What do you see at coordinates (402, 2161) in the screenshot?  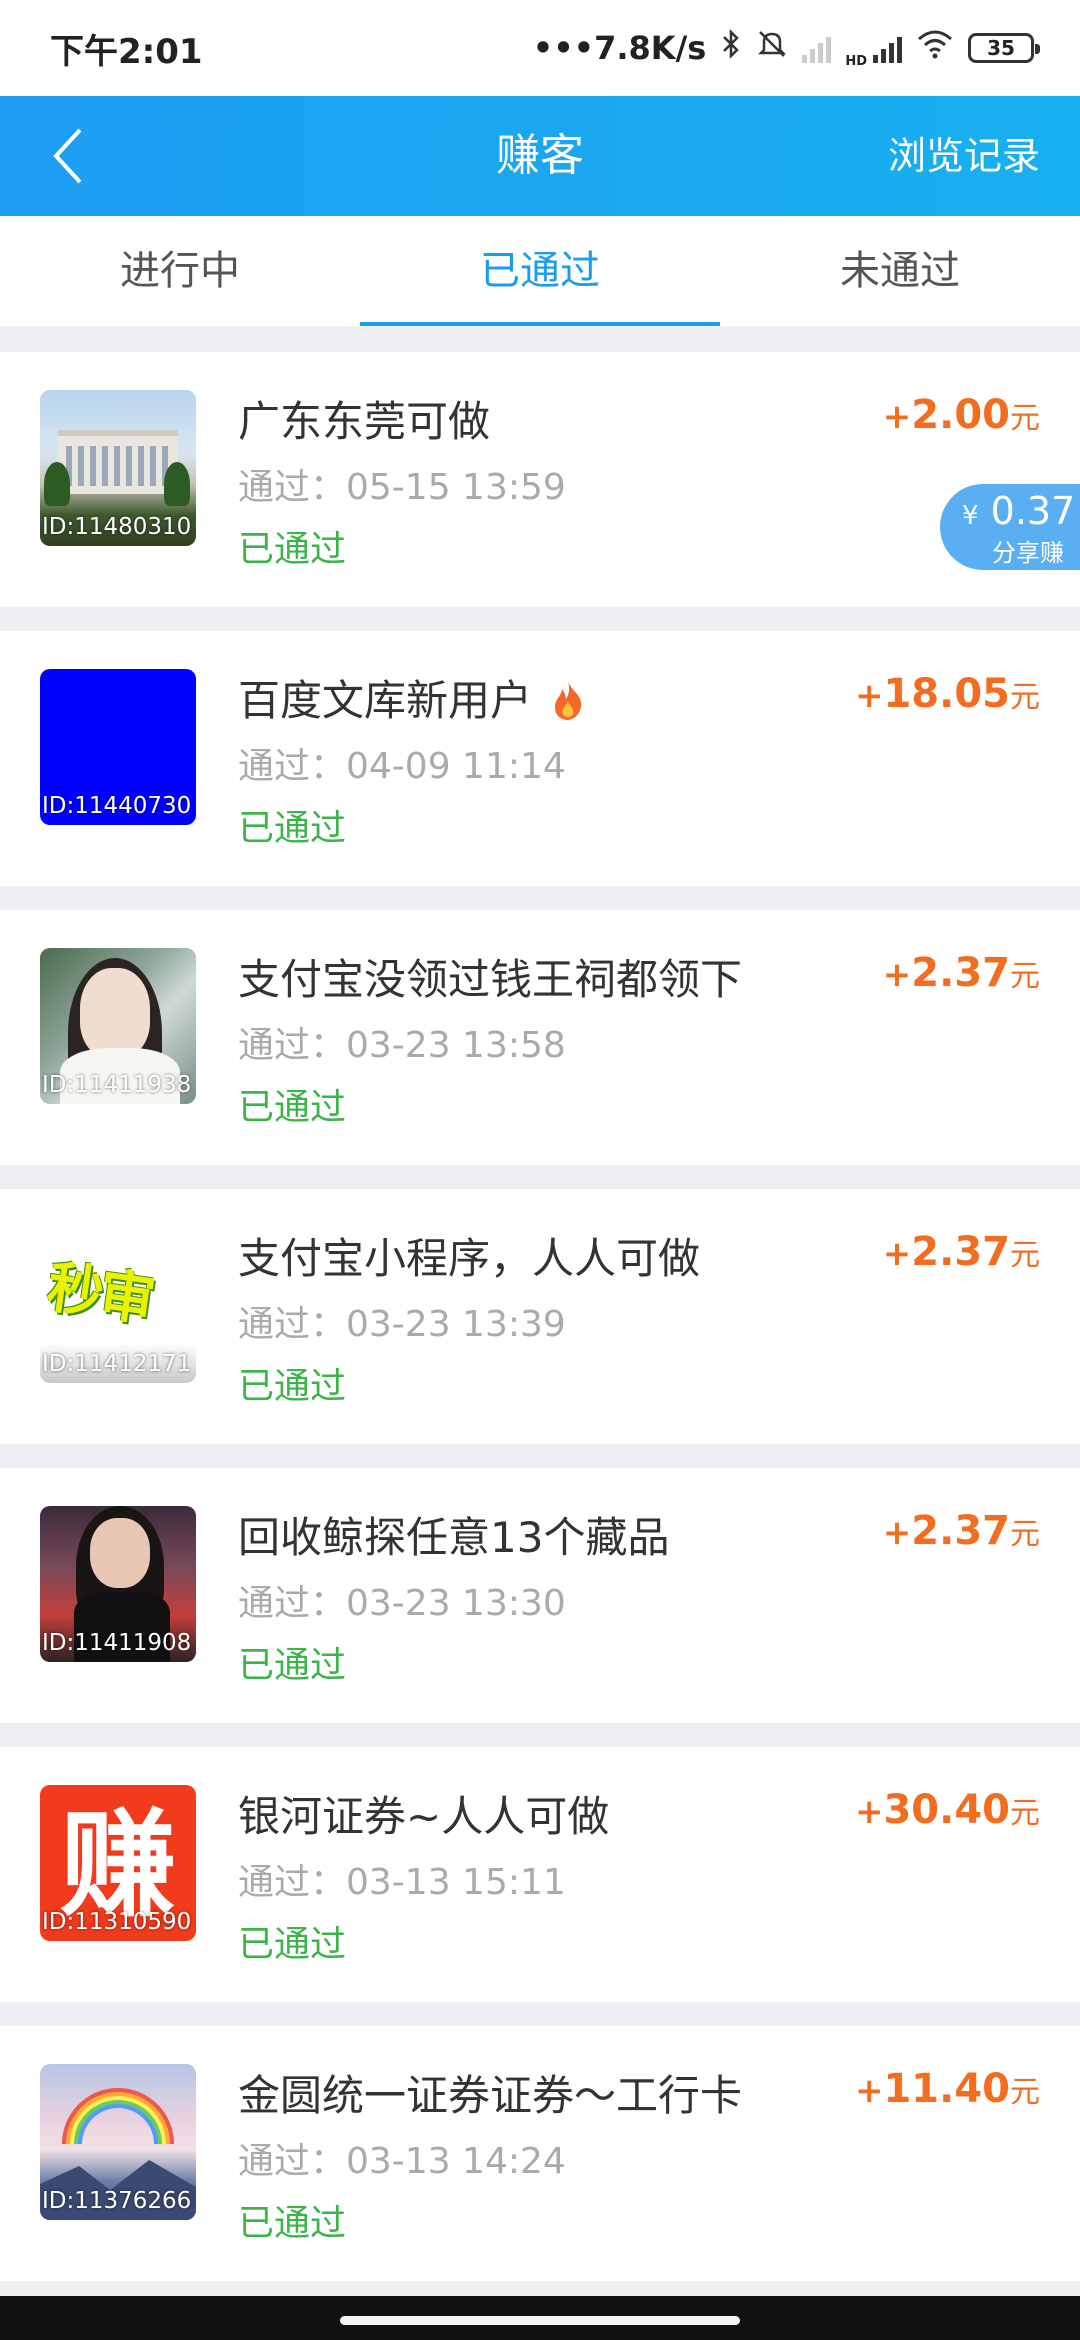 I see `task-pass-time: 通过：03-13 14:24` at bounding box center [402, 2161].